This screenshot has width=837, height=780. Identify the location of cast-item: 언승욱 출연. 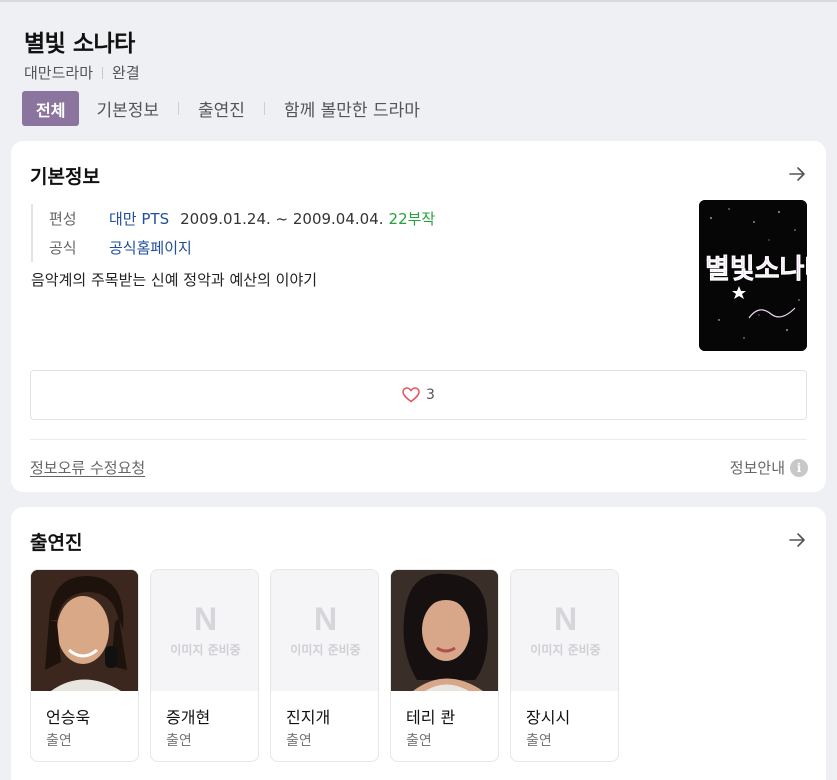
(84, 665).